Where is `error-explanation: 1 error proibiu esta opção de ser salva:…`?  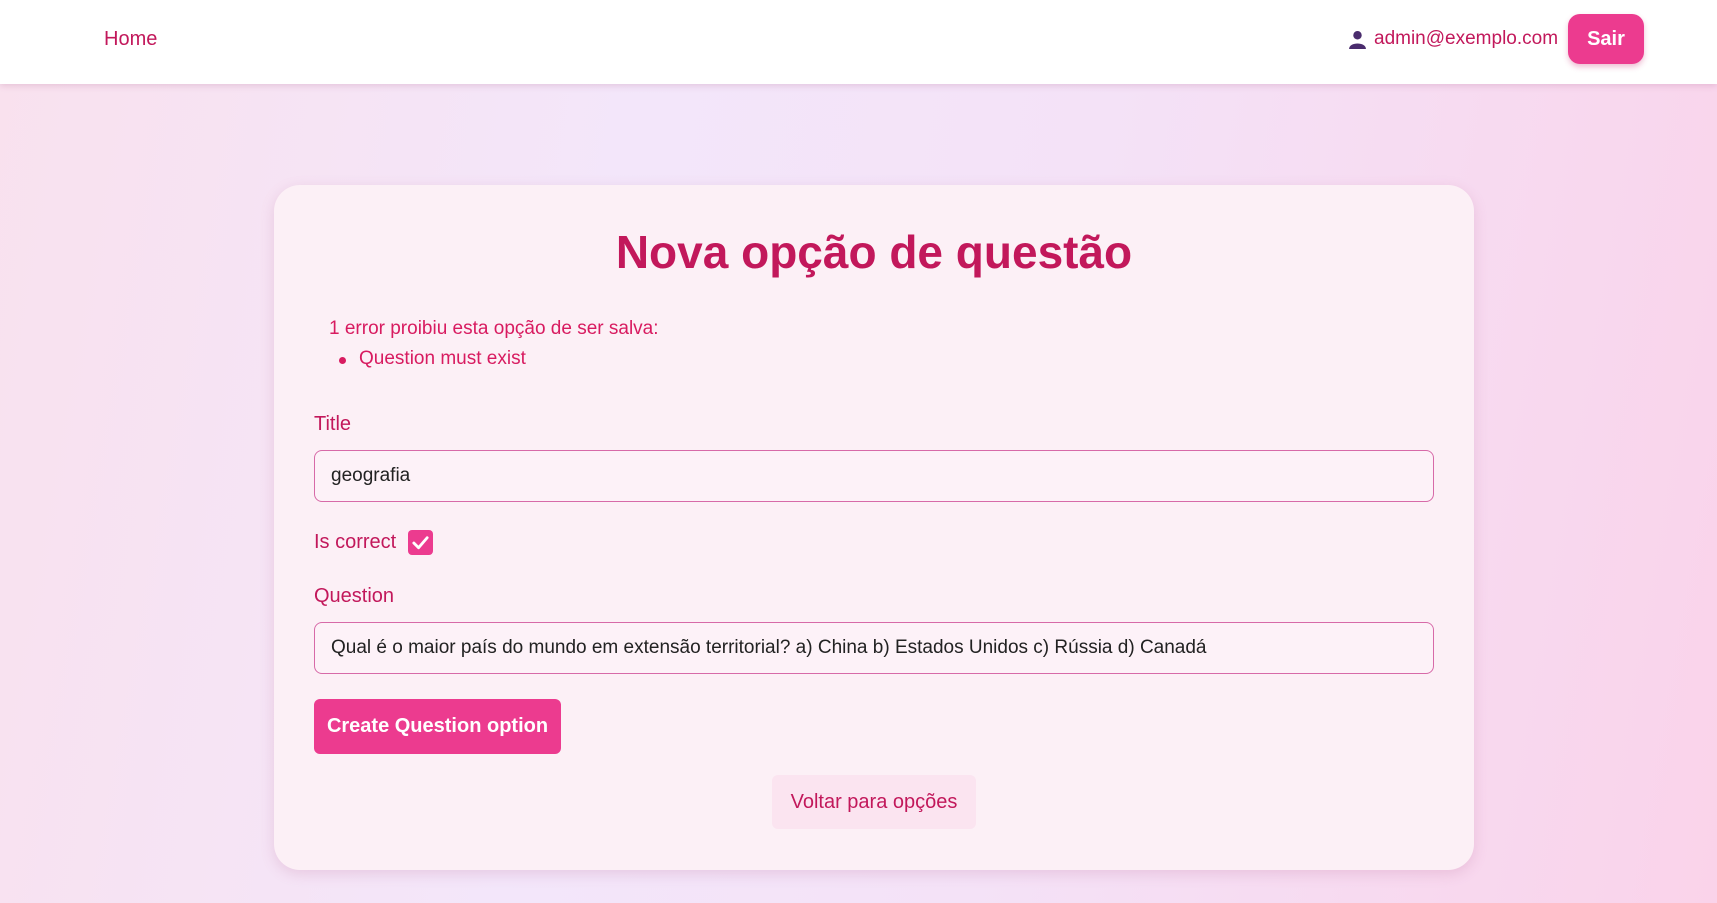
error-explanation: 1 error proibiu esta opção de ser salva:… is located at coordinates (494, 344).